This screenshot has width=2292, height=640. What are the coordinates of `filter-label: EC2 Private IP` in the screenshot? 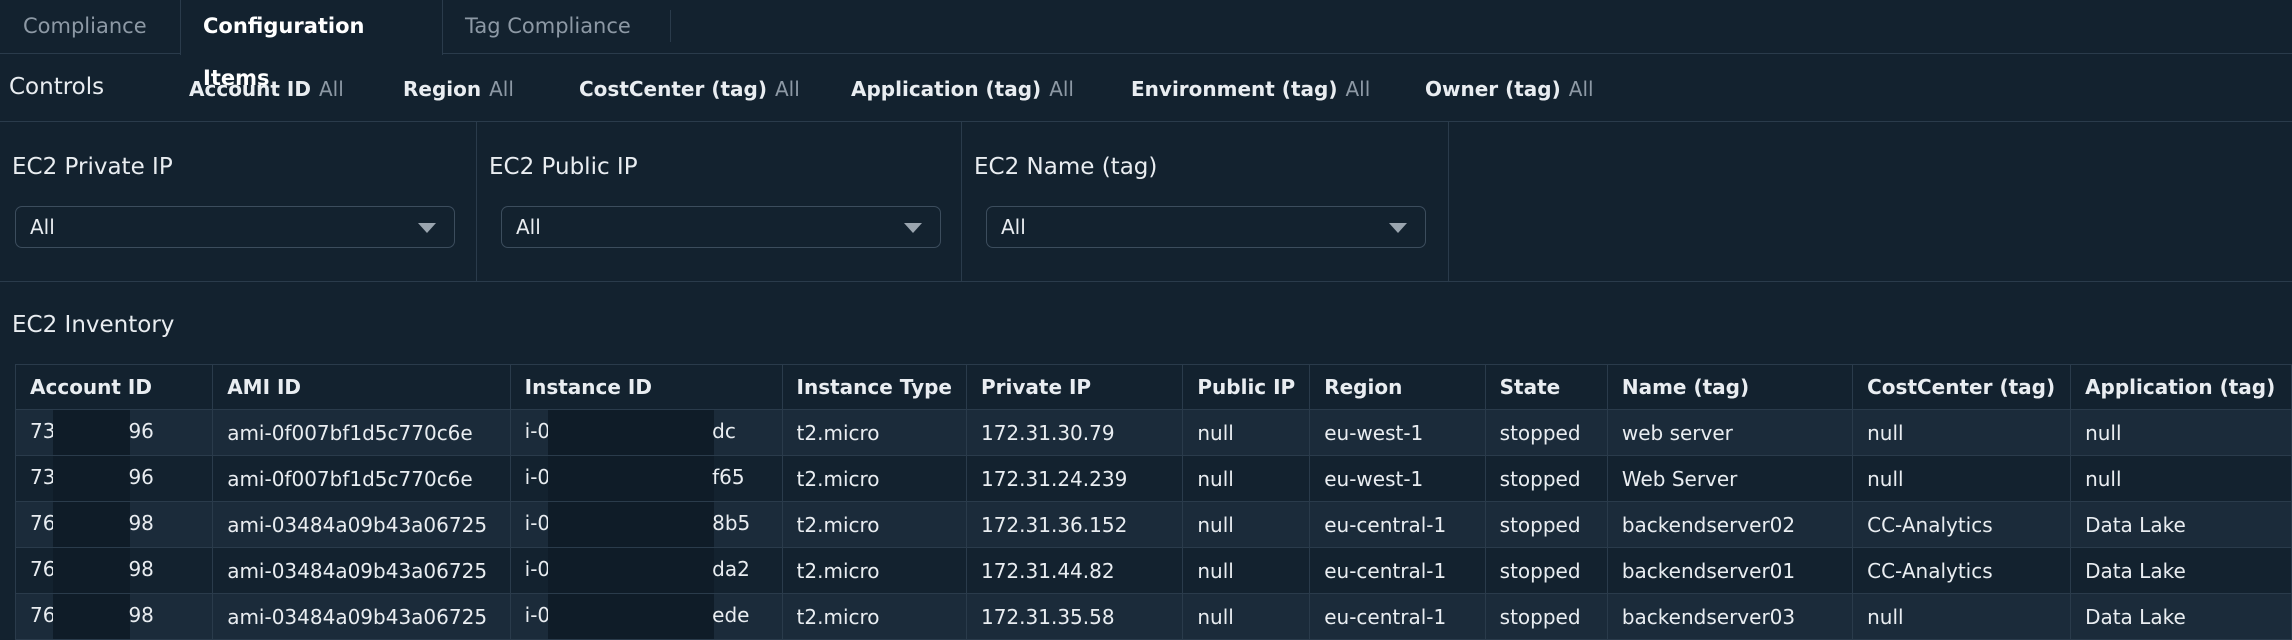 It's located at (92, 167).